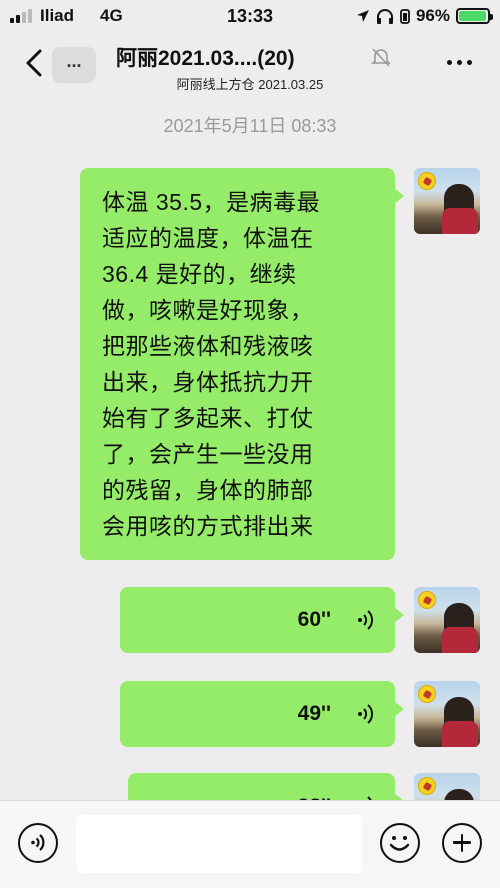  I want to click on voice-input-icon, so click(38, 842).